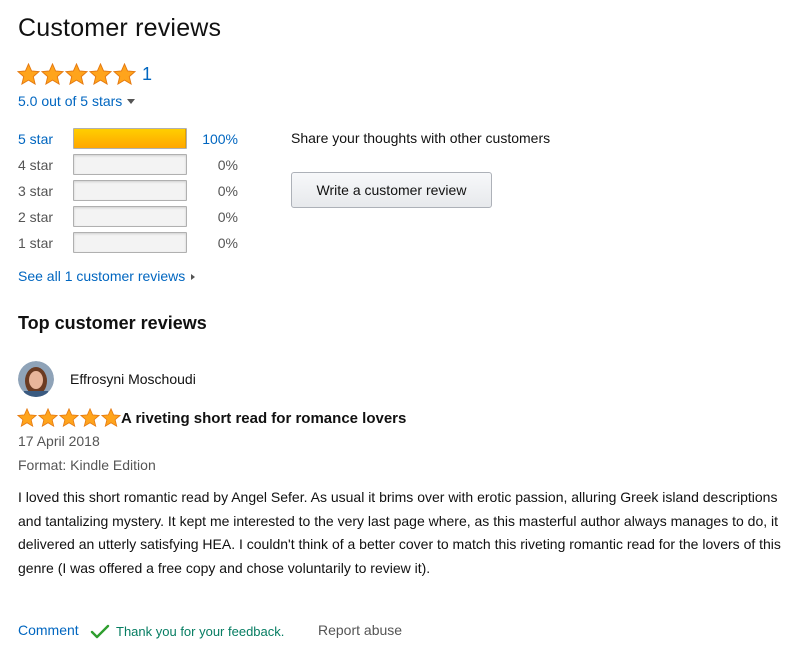 The image size is (800, 664). What do you see at coordinates (36, 379) in the screenshot?
I see `avatar` at bounding box center [36, 379].